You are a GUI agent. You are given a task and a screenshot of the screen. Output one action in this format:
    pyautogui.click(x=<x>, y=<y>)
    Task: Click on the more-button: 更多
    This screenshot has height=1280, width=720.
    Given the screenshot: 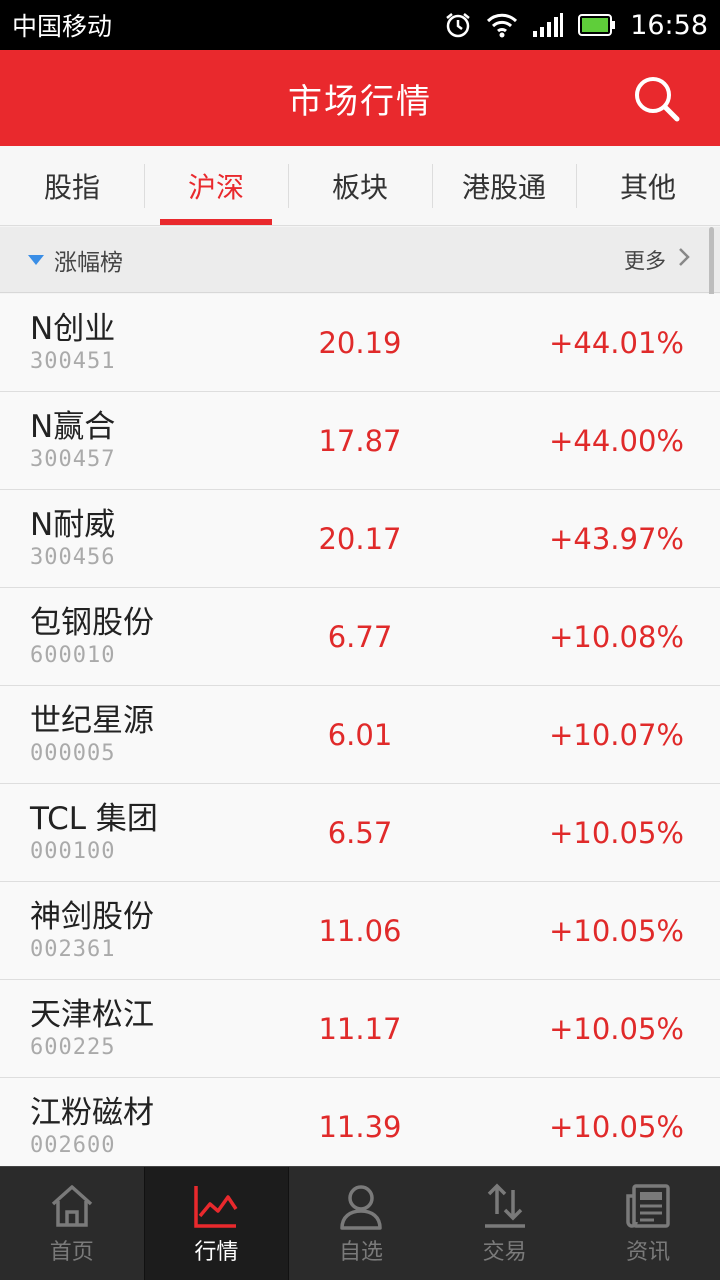 What is the action you would take?
    pyautogui.click(x=657, y=260)
    